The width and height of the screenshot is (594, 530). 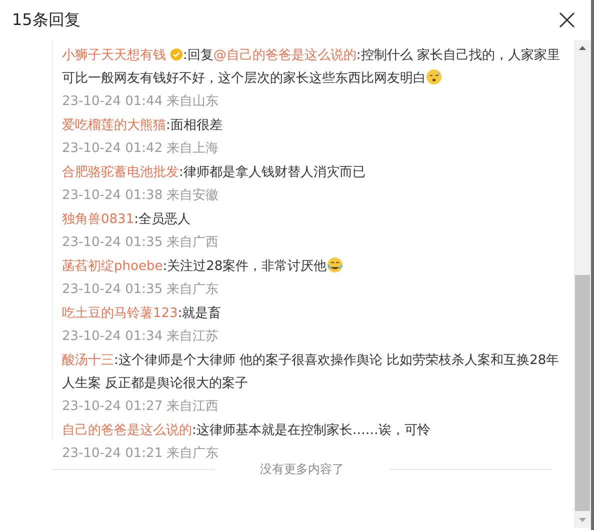 I want to click on username-link: 小狮子天天想有钱, so click(x=114, y=55).